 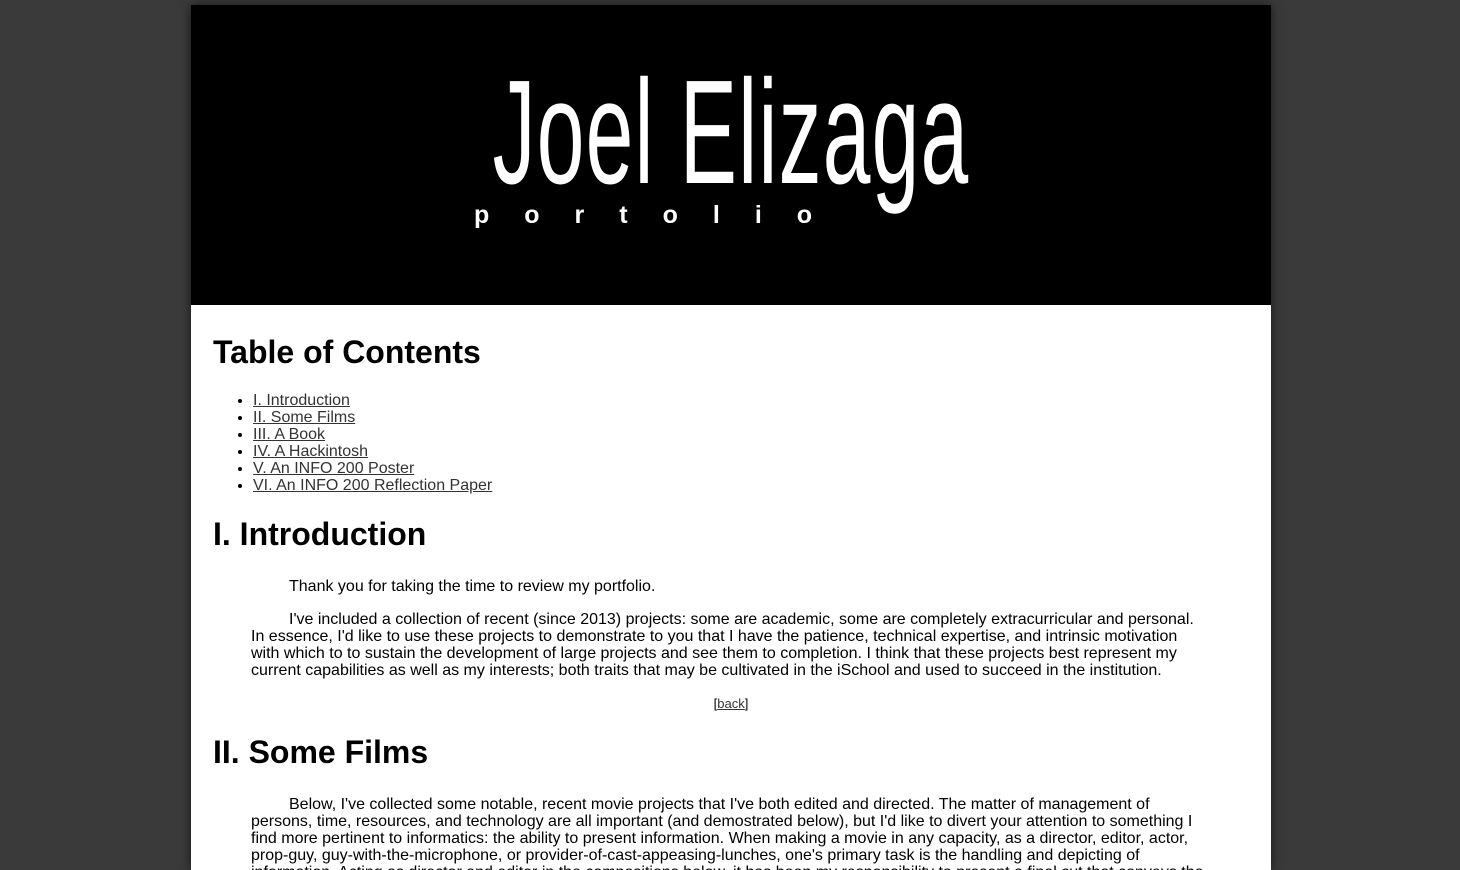 I want to click on toc-link-introduction: I. Introduction, so click(x=301, y=400).